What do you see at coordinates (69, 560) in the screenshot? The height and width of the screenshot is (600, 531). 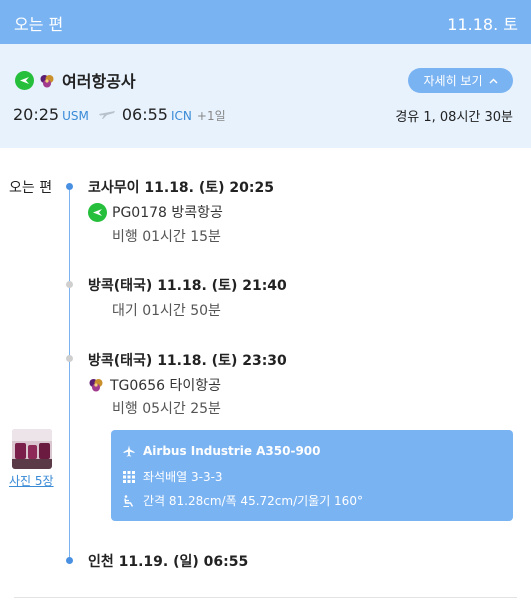 I see `timeline-dot-arrival` at bounding box center [69, 560].